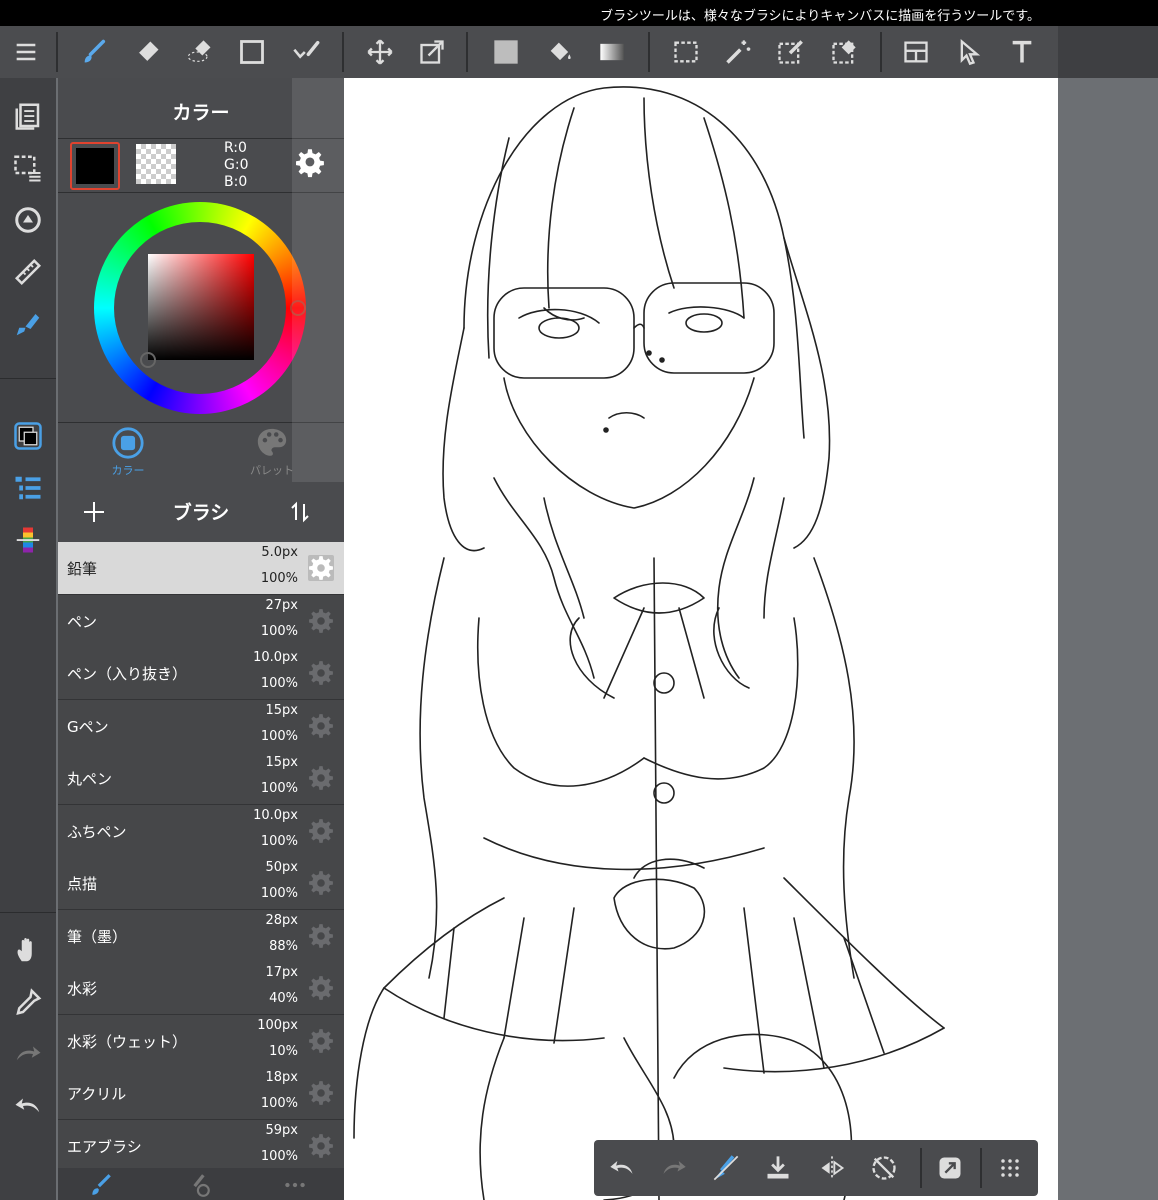  What do you see at coordinates (738, 52) in the screenshot?
I see `magic-wand-icon` at bounding box center [738, 52].